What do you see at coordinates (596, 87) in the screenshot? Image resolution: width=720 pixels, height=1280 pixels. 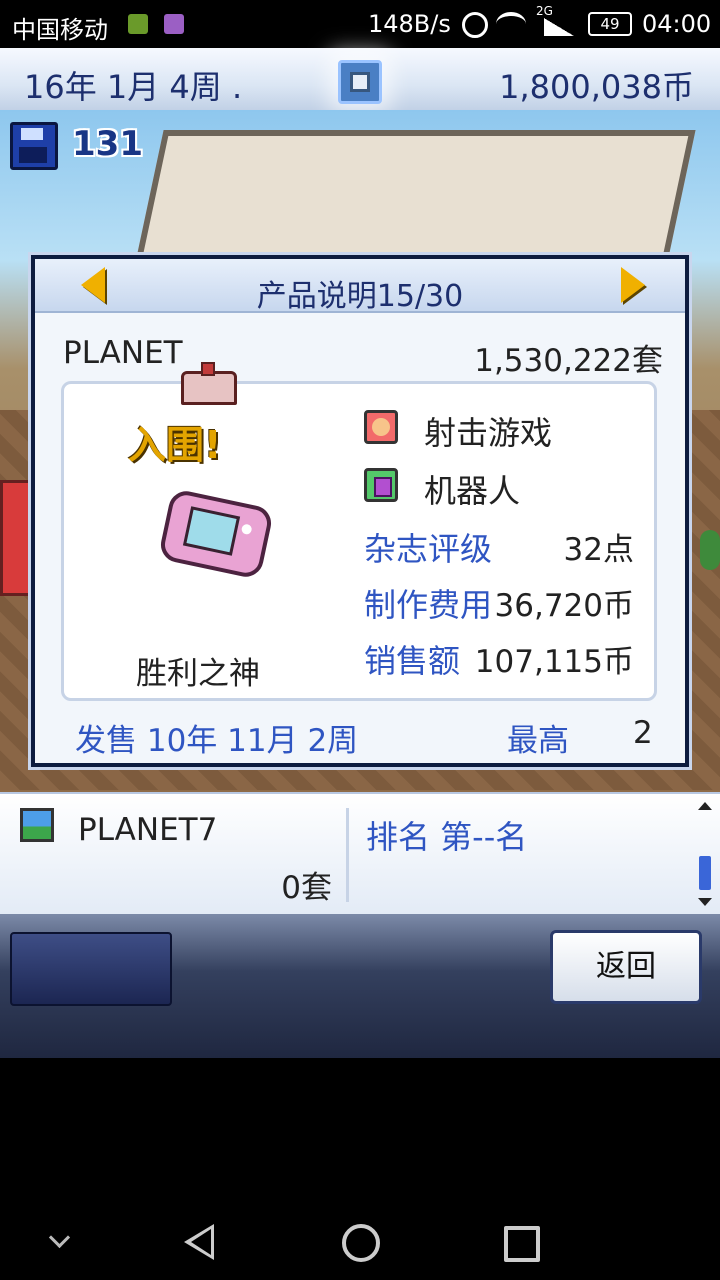 I see `money-display: 1,800,038币` at bounding box center [596, 87].